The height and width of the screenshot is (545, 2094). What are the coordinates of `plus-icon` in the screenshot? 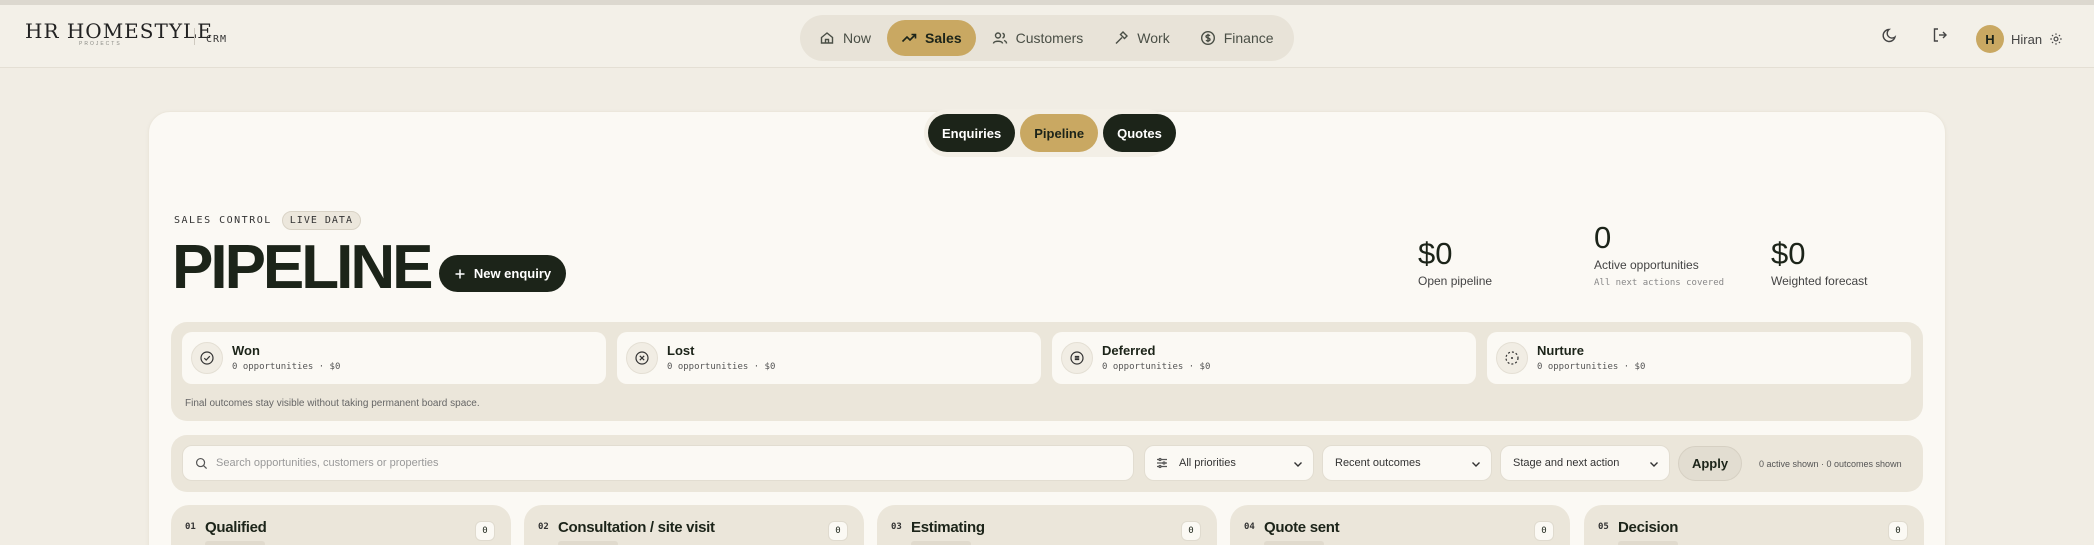 It's located at (460, 273).